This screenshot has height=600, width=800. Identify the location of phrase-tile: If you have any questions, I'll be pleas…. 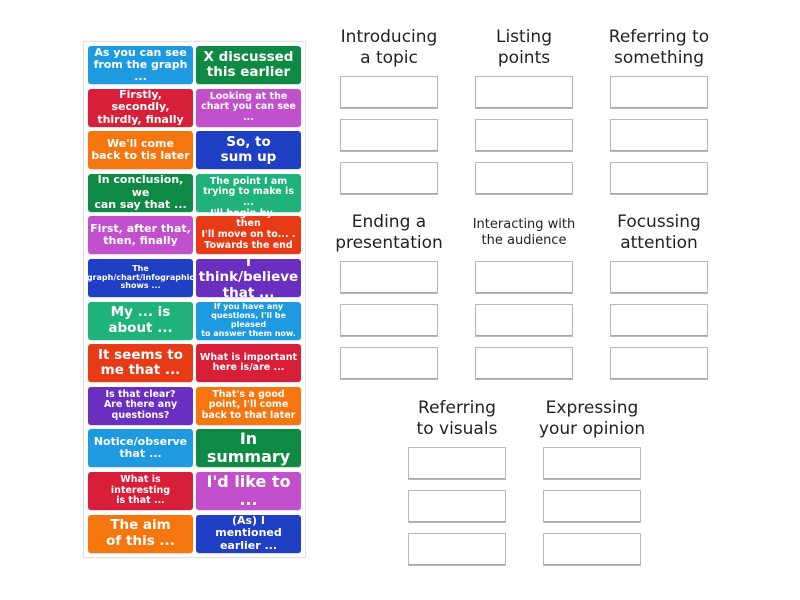
(248, 320).